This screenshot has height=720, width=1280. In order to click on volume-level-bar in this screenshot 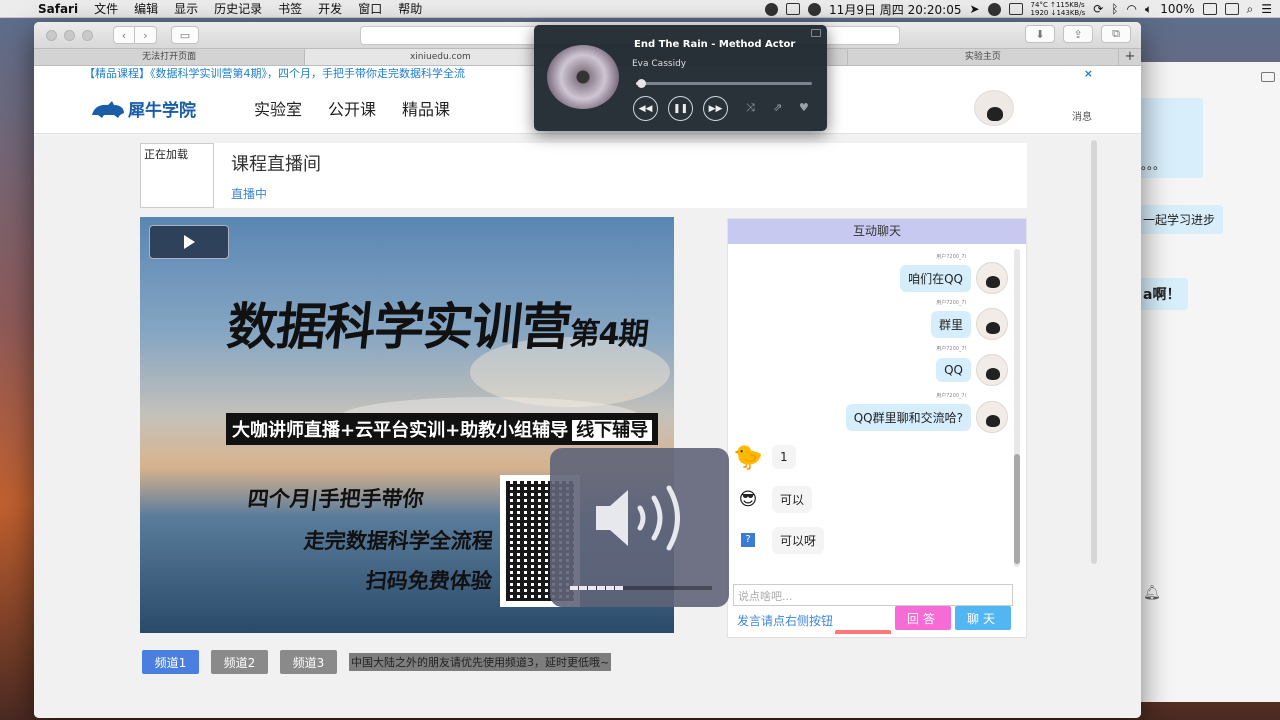, I will do `click(641, 588)`.